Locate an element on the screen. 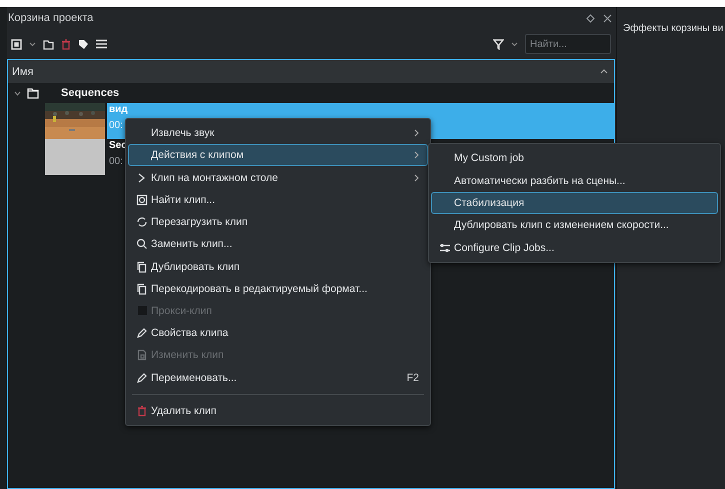 The height and width of the screenshot is (489, 725). side-panel-title: Эффекты корзины ви is located at coordinates (673, 28).